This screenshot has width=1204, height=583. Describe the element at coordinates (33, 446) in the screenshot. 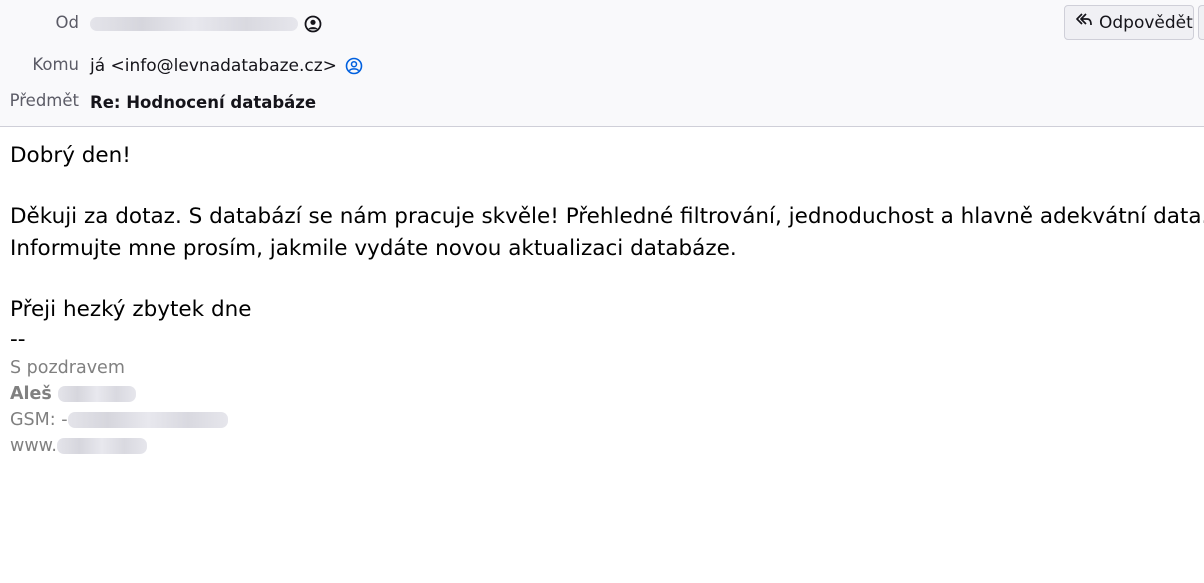

I see `signature-web-prefix: www.` at that location.